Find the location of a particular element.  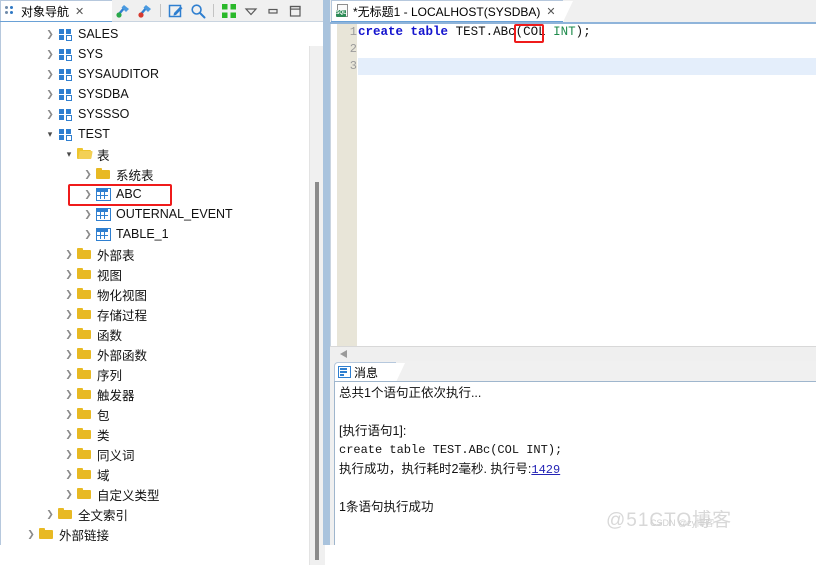

watermark-secondary: CSDN @zy博客 is located at coordinates (682, 523).